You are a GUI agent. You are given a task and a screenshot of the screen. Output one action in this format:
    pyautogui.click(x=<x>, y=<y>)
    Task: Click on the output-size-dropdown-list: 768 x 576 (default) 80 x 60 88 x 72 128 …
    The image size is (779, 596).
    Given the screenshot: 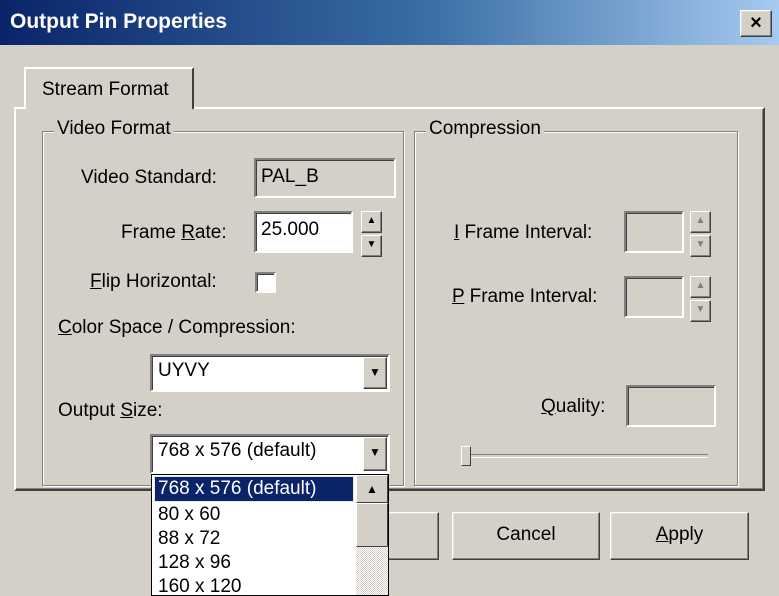 What is the action you would take?
    pyautogui.click(x=270, y=535)
    